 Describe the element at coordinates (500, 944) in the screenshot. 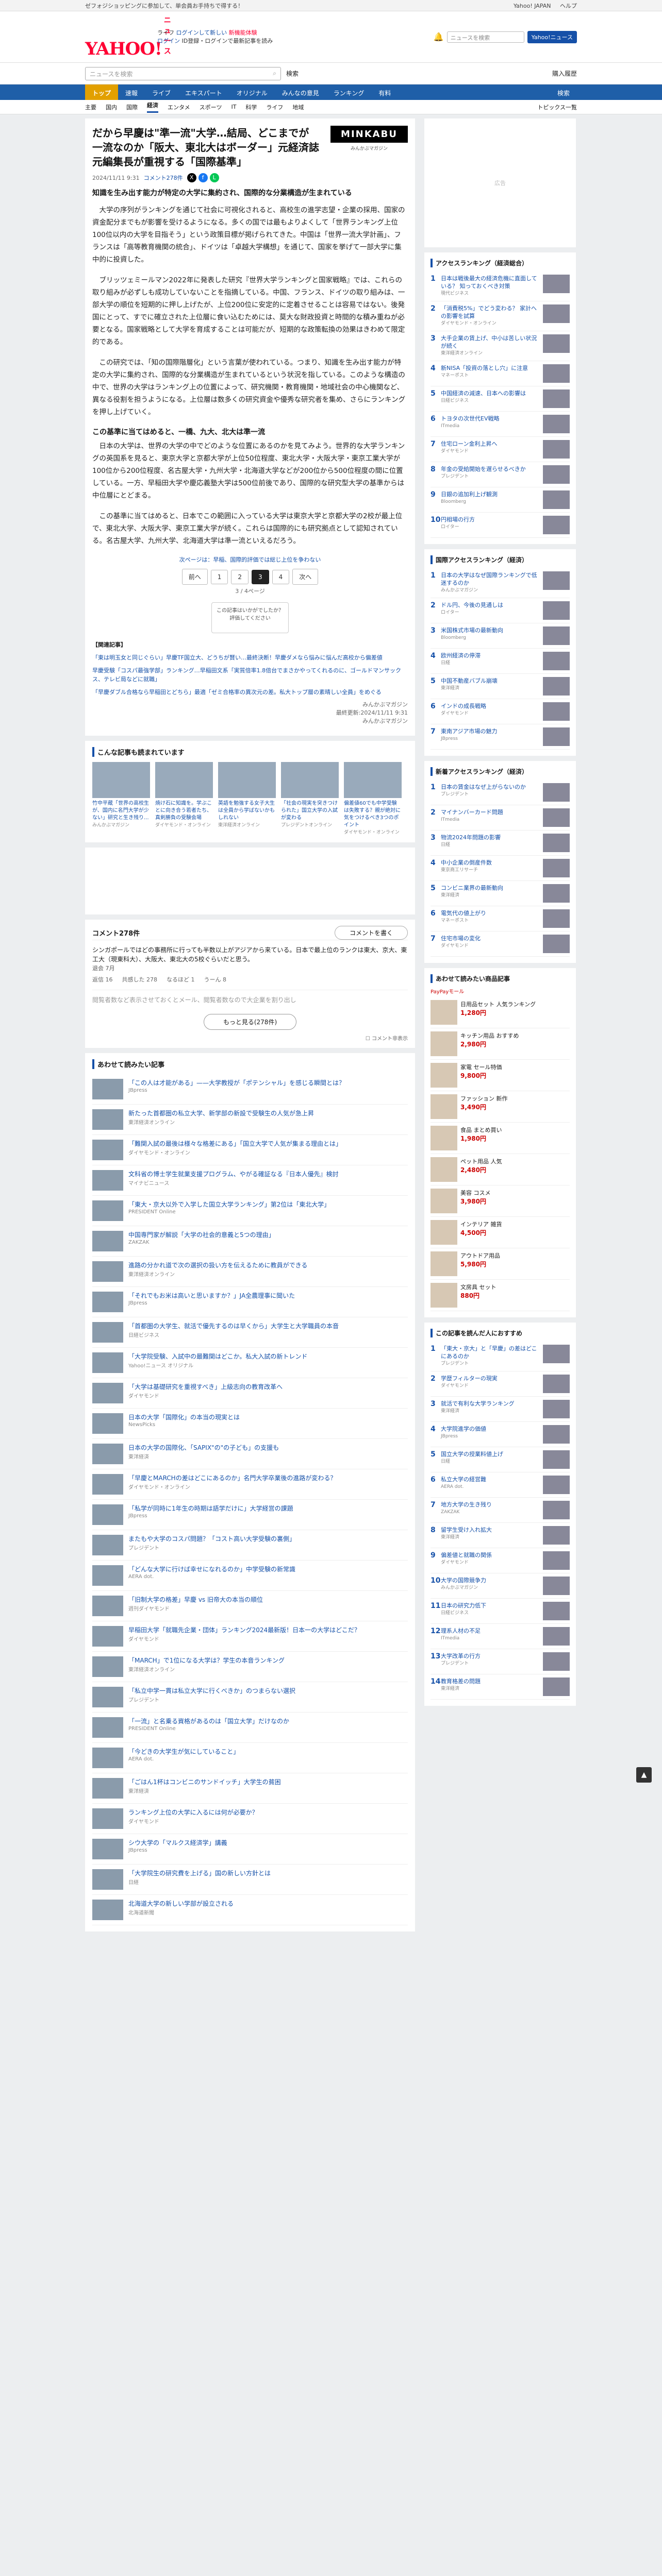

I see `ranking-item: 7 住宅市場の変化 ダイヤモンド` at that location.